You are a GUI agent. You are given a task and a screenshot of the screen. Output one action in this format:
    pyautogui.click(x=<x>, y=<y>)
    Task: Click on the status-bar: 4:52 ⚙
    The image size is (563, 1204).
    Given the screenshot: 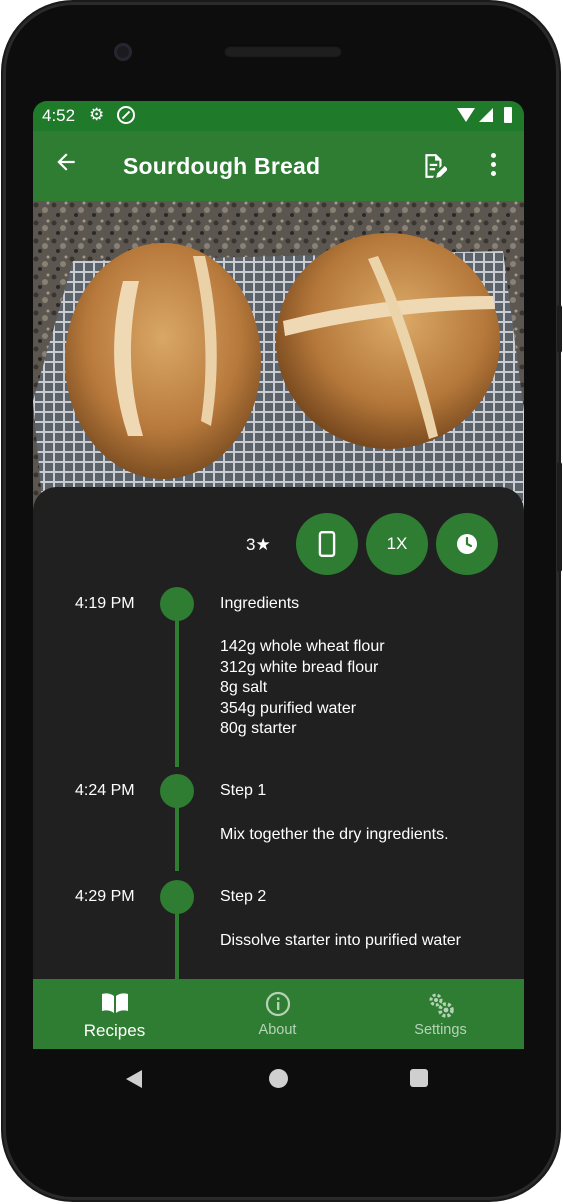 What is the action you would take?
    pyautogui.click(x=278, y=116)
    